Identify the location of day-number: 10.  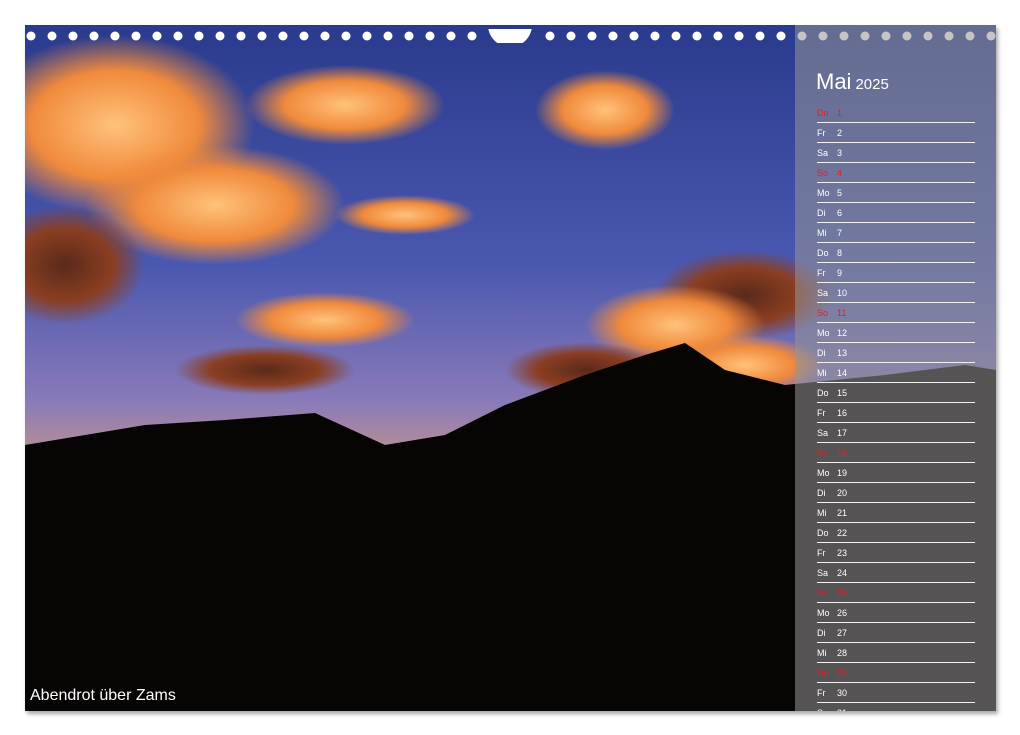
(842, 293).